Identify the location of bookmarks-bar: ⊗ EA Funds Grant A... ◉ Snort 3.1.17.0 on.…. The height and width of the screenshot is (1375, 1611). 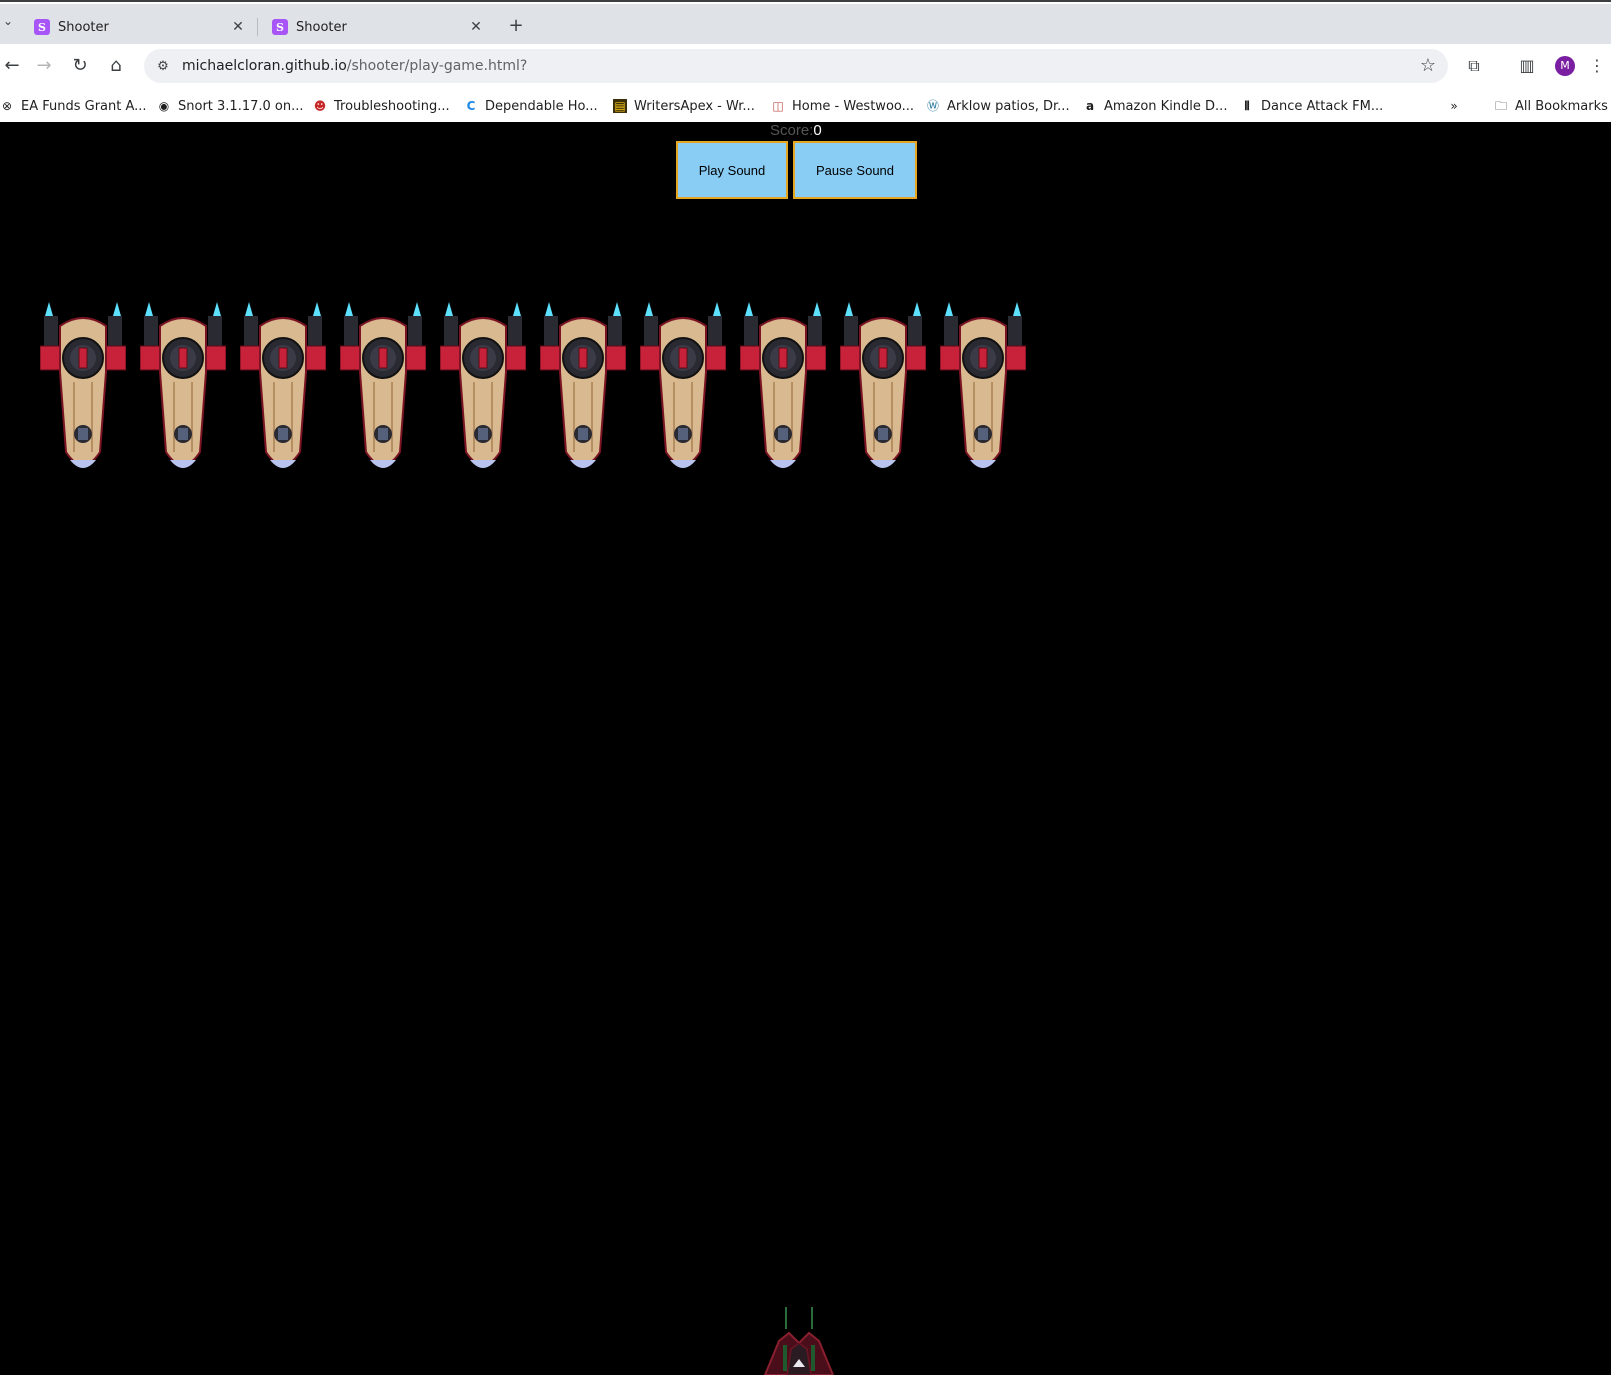
(805, 106).